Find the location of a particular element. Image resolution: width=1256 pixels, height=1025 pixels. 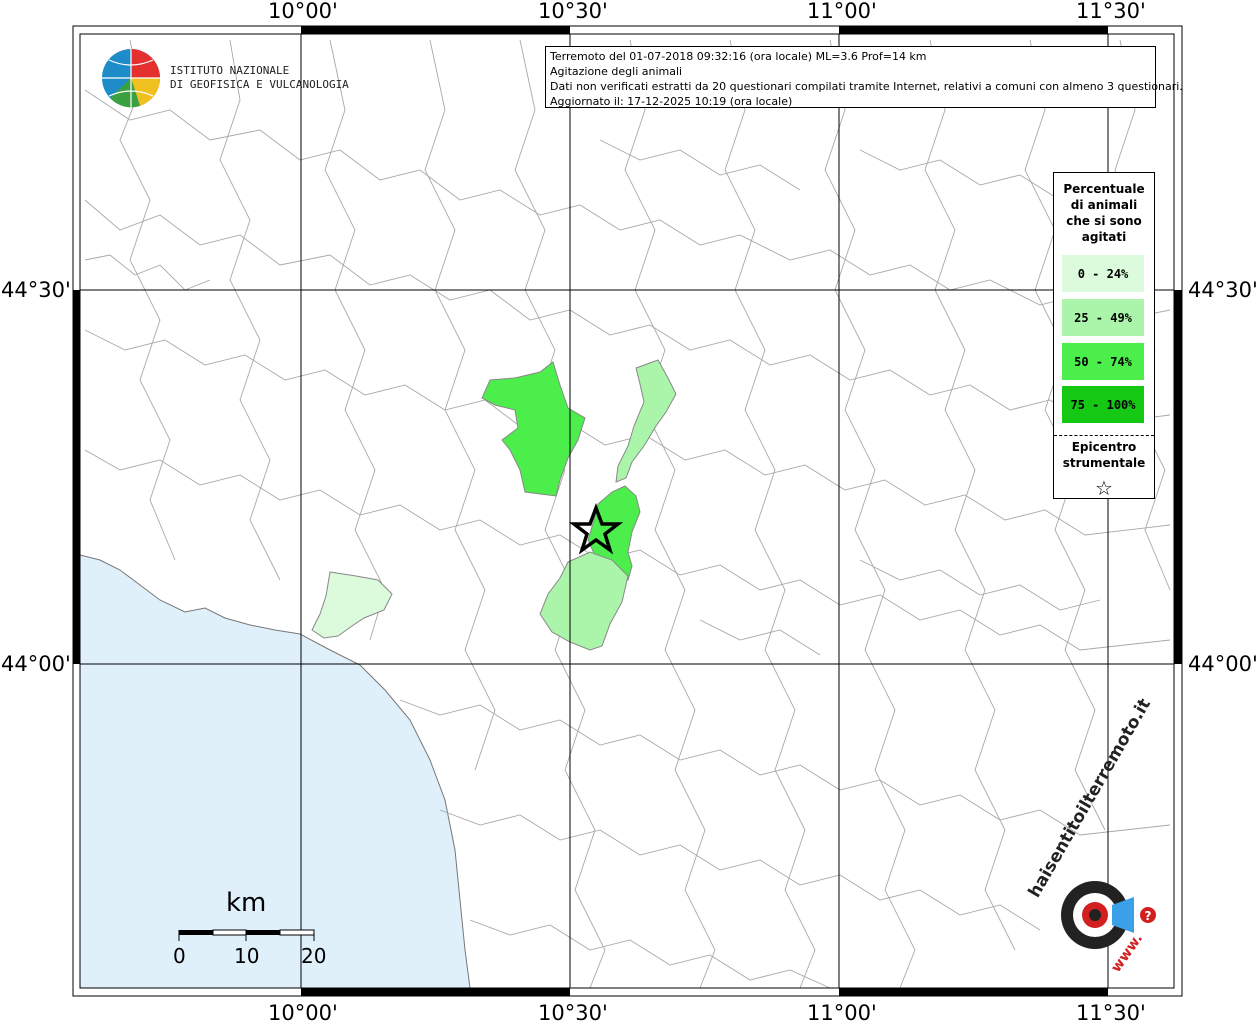

top-axis-label: 11°00' is located at coordinates (842, 11).